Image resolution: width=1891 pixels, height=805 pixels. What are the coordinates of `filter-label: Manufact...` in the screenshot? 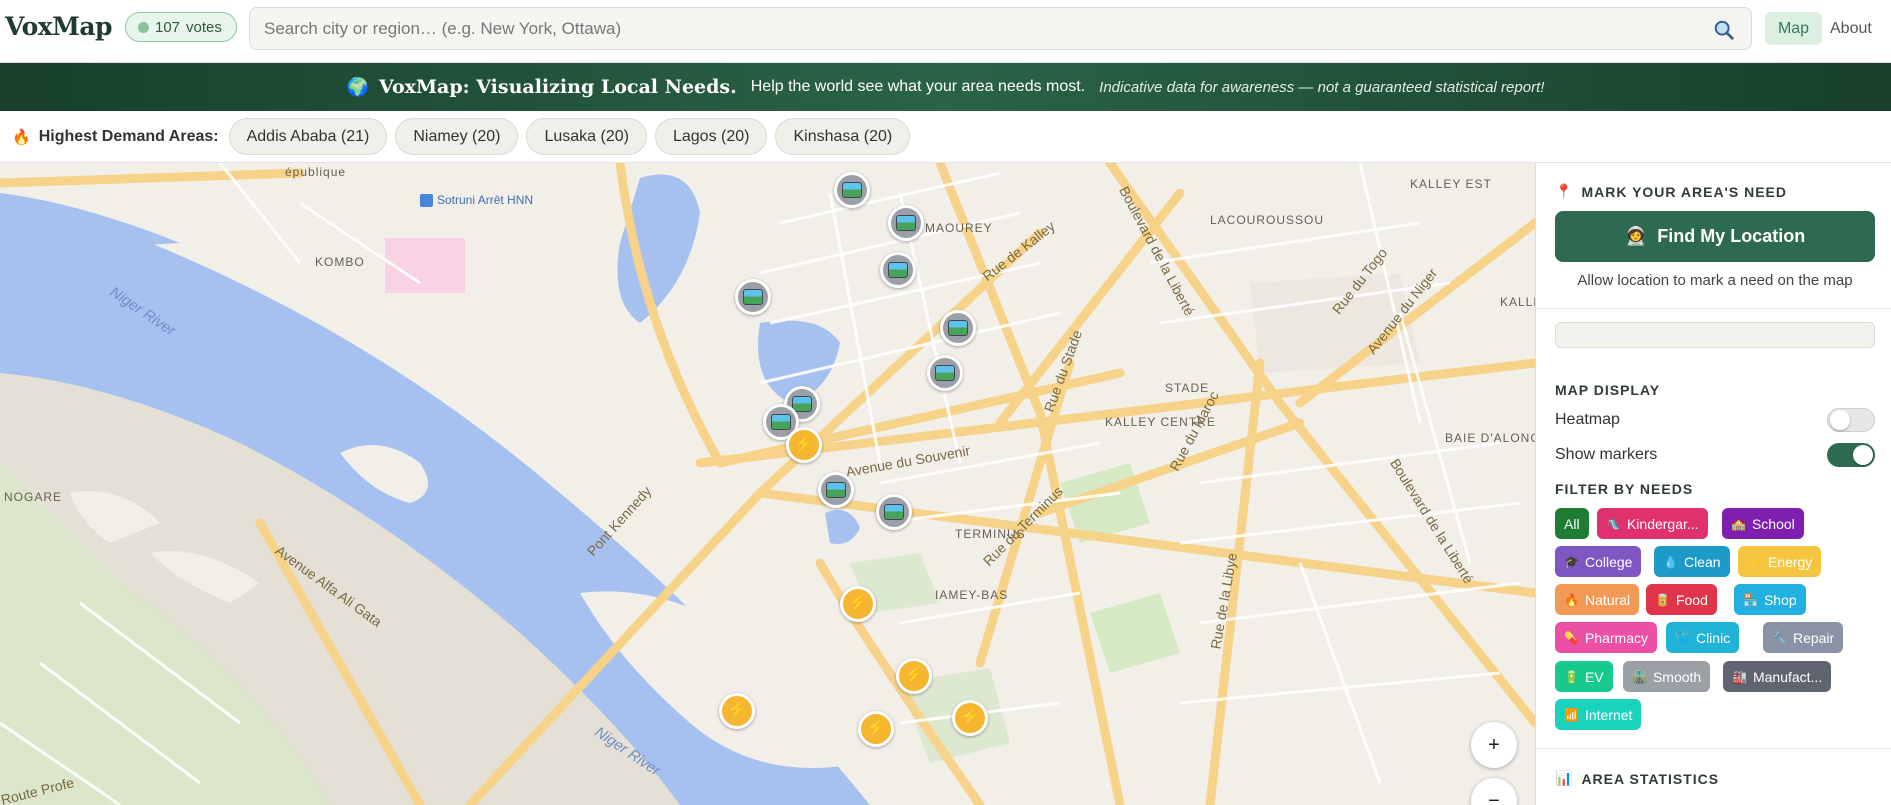 It's located at (1787, 676).